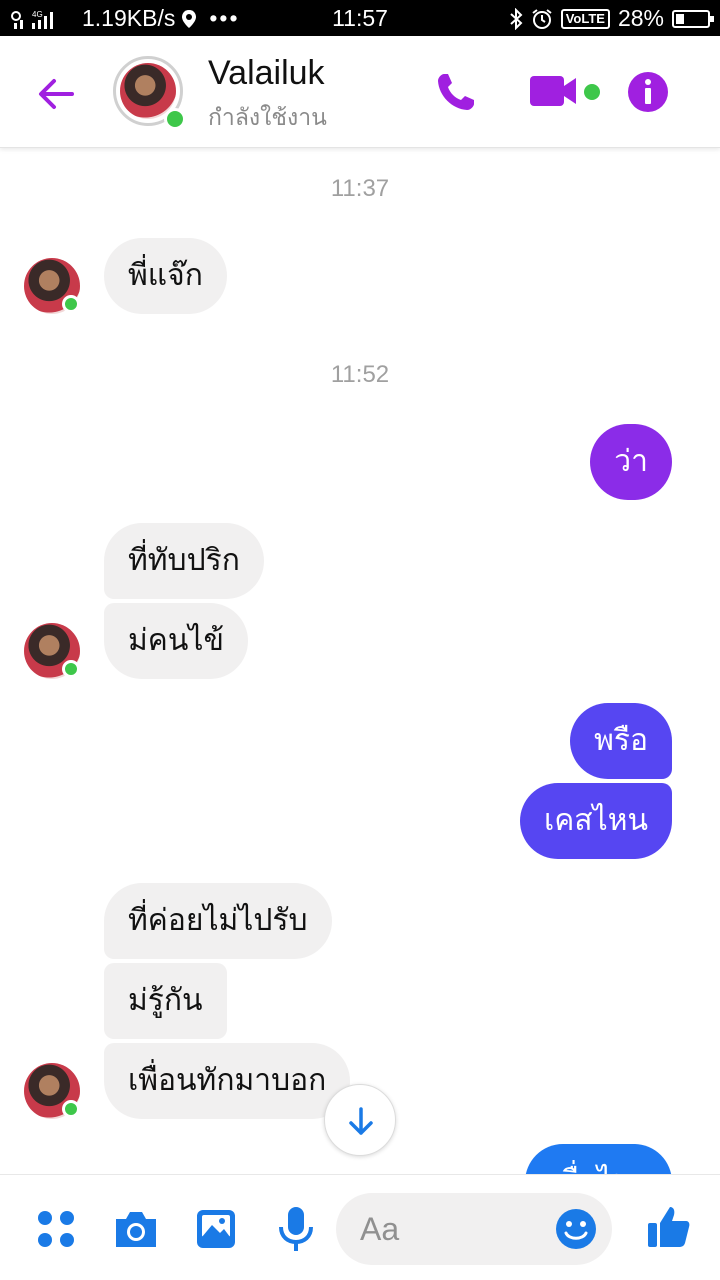 The image size is (720, 1280). Describe the element at coordinates (621, 741) in the screenshot. I see `message-bubble-outgoing: พรือ` at that location.